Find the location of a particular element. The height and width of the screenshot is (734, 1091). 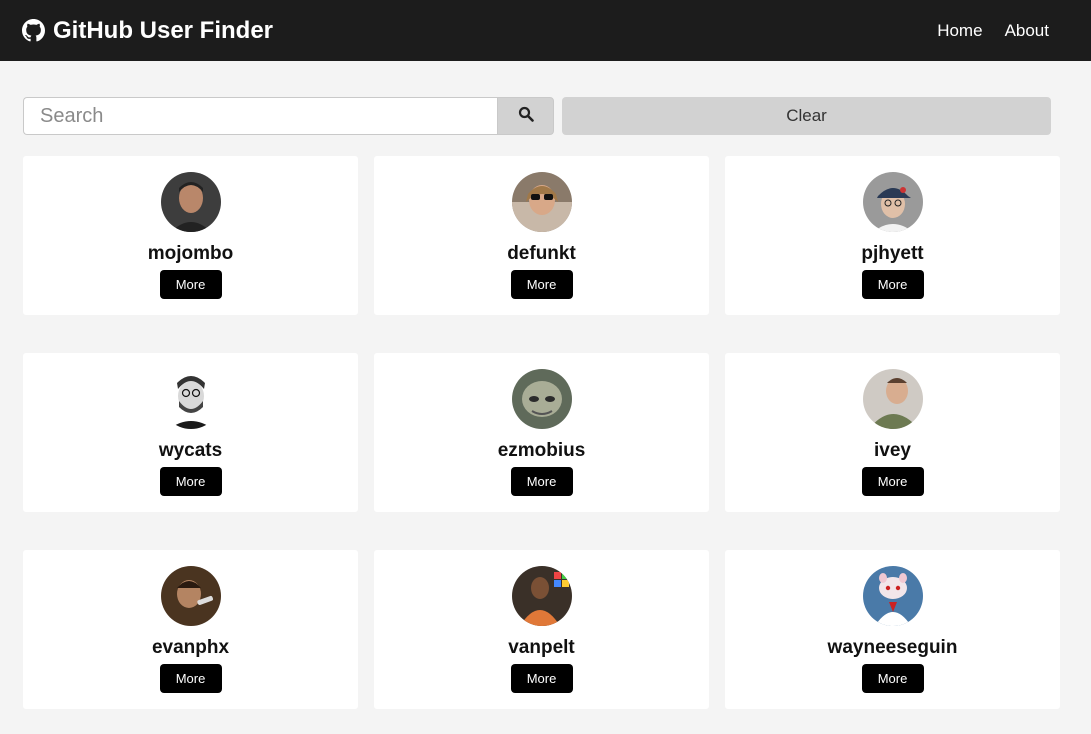

user-login: pjhyett is located at coordinates (892, 253).